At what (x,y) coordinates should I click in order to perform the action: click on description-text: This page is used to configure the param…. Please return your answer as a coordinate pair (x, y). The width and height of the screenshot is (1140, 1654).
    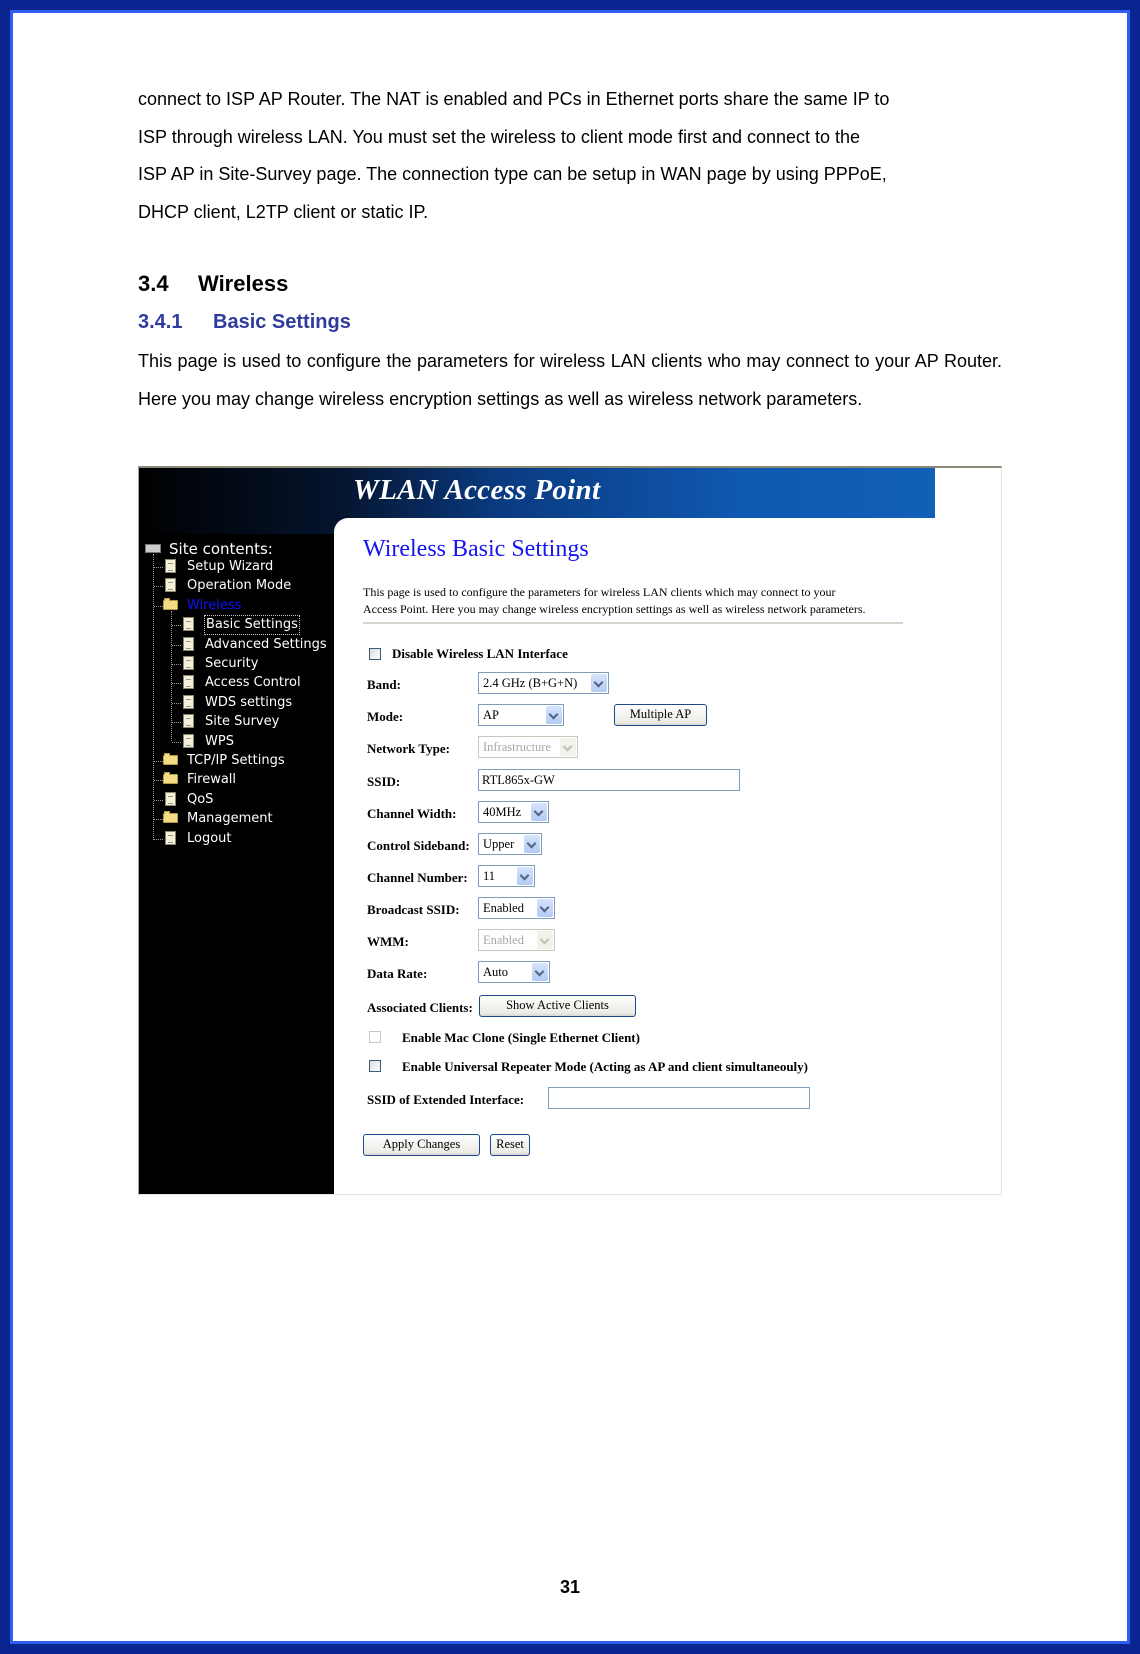
    Looking at the image, I should click on (570, 380).